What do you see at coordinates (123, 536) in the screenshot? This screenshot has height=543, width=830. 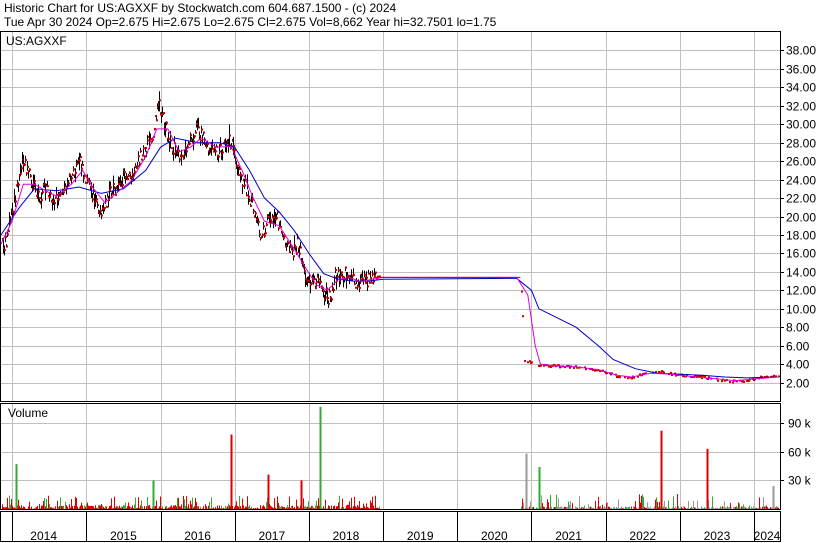 I see `x-tick-label: 2015` at bounding box center [123, 536].